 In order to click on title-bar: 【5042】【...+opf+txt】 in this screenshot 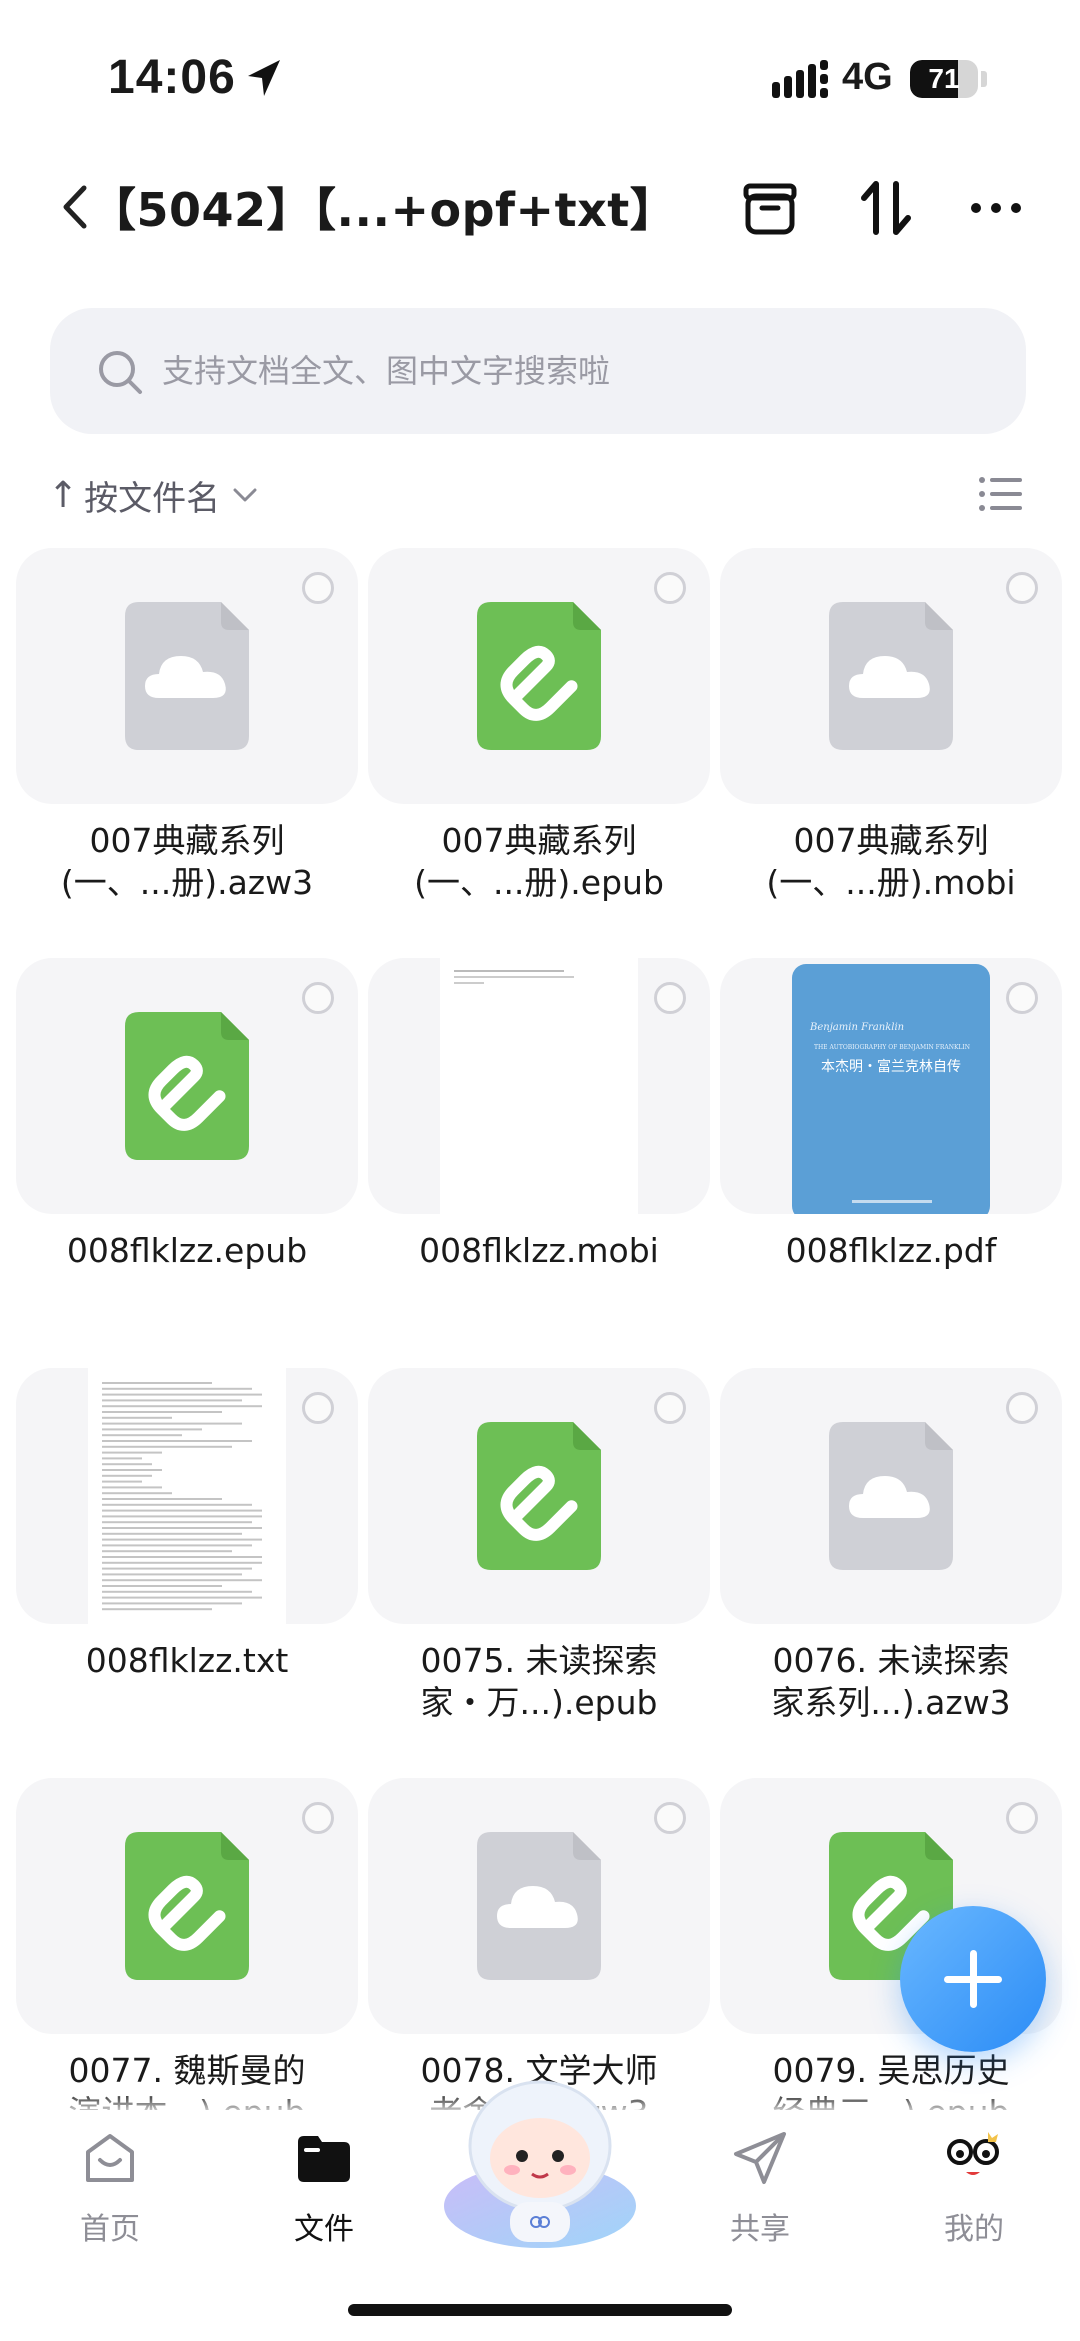, I will do `click(540, 210)`.